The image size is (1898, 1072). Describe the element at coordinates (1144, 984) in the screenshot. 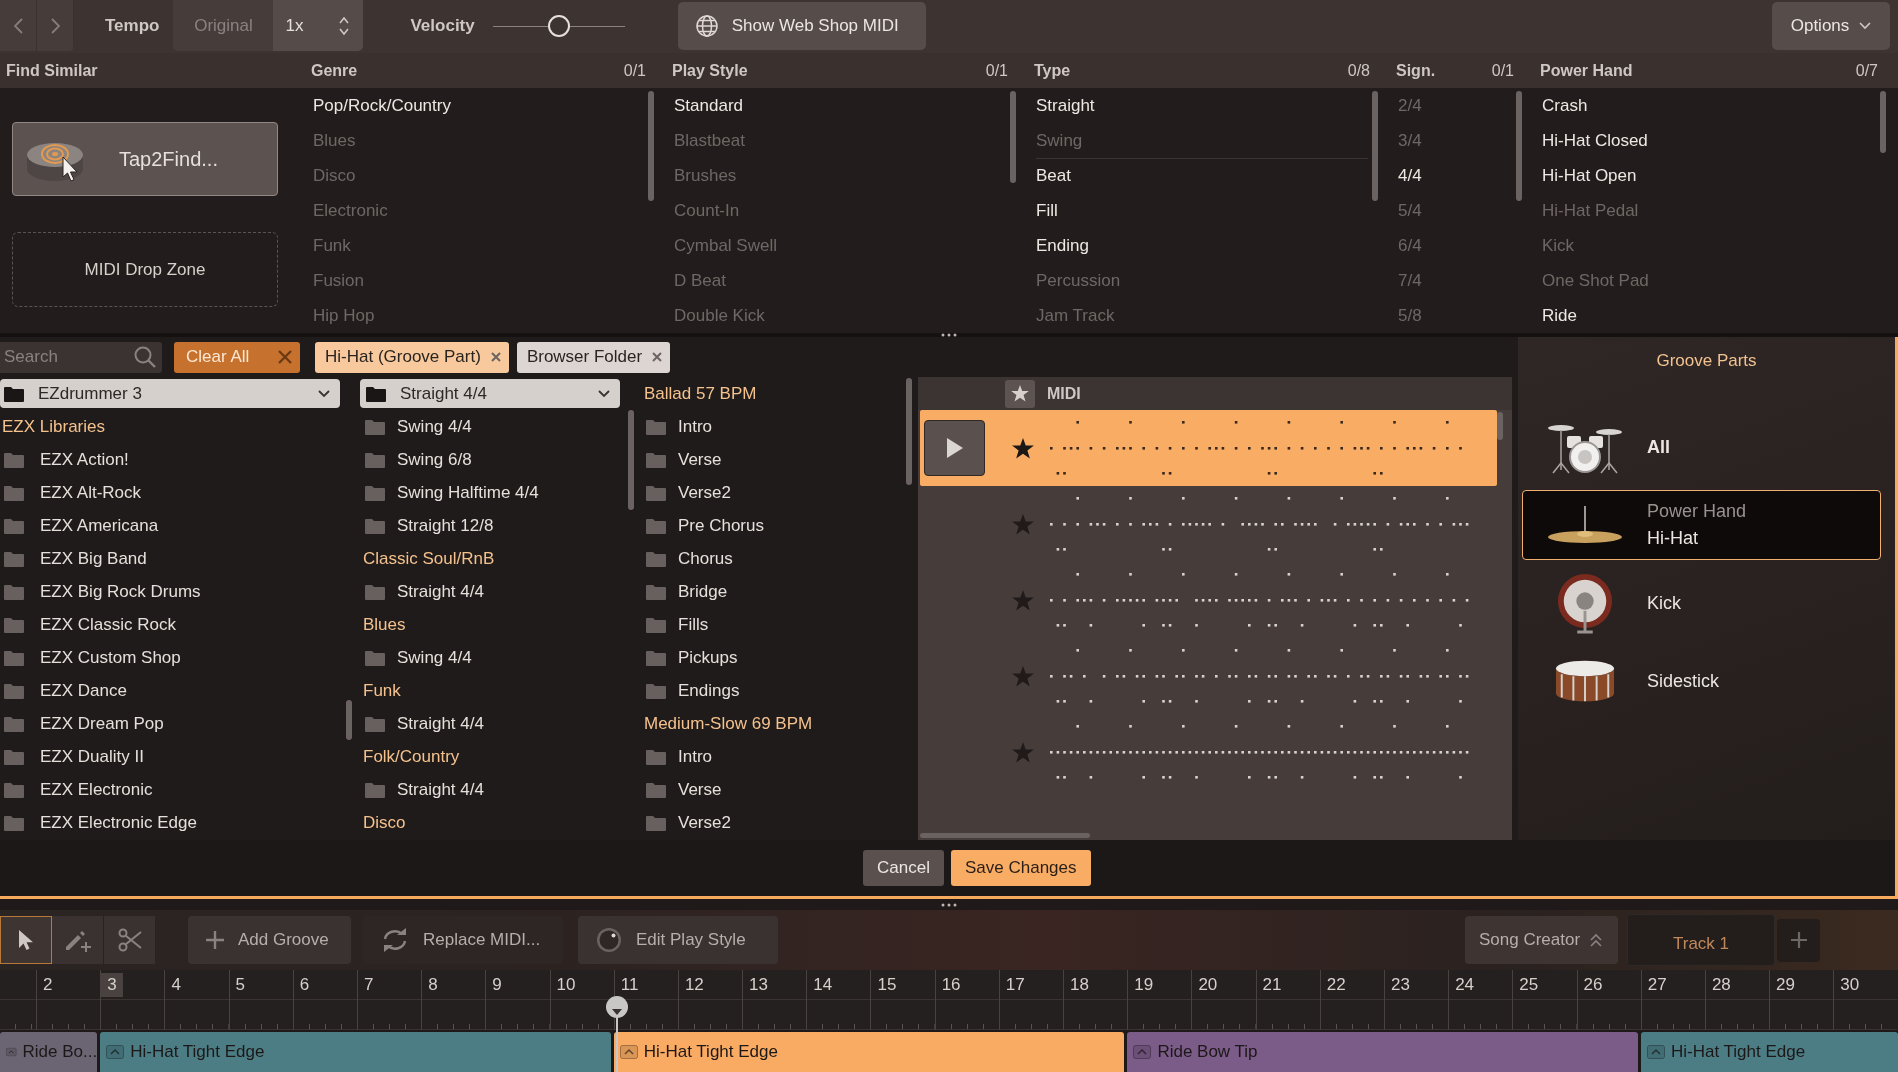

I see `bar-number: 19` at that location.